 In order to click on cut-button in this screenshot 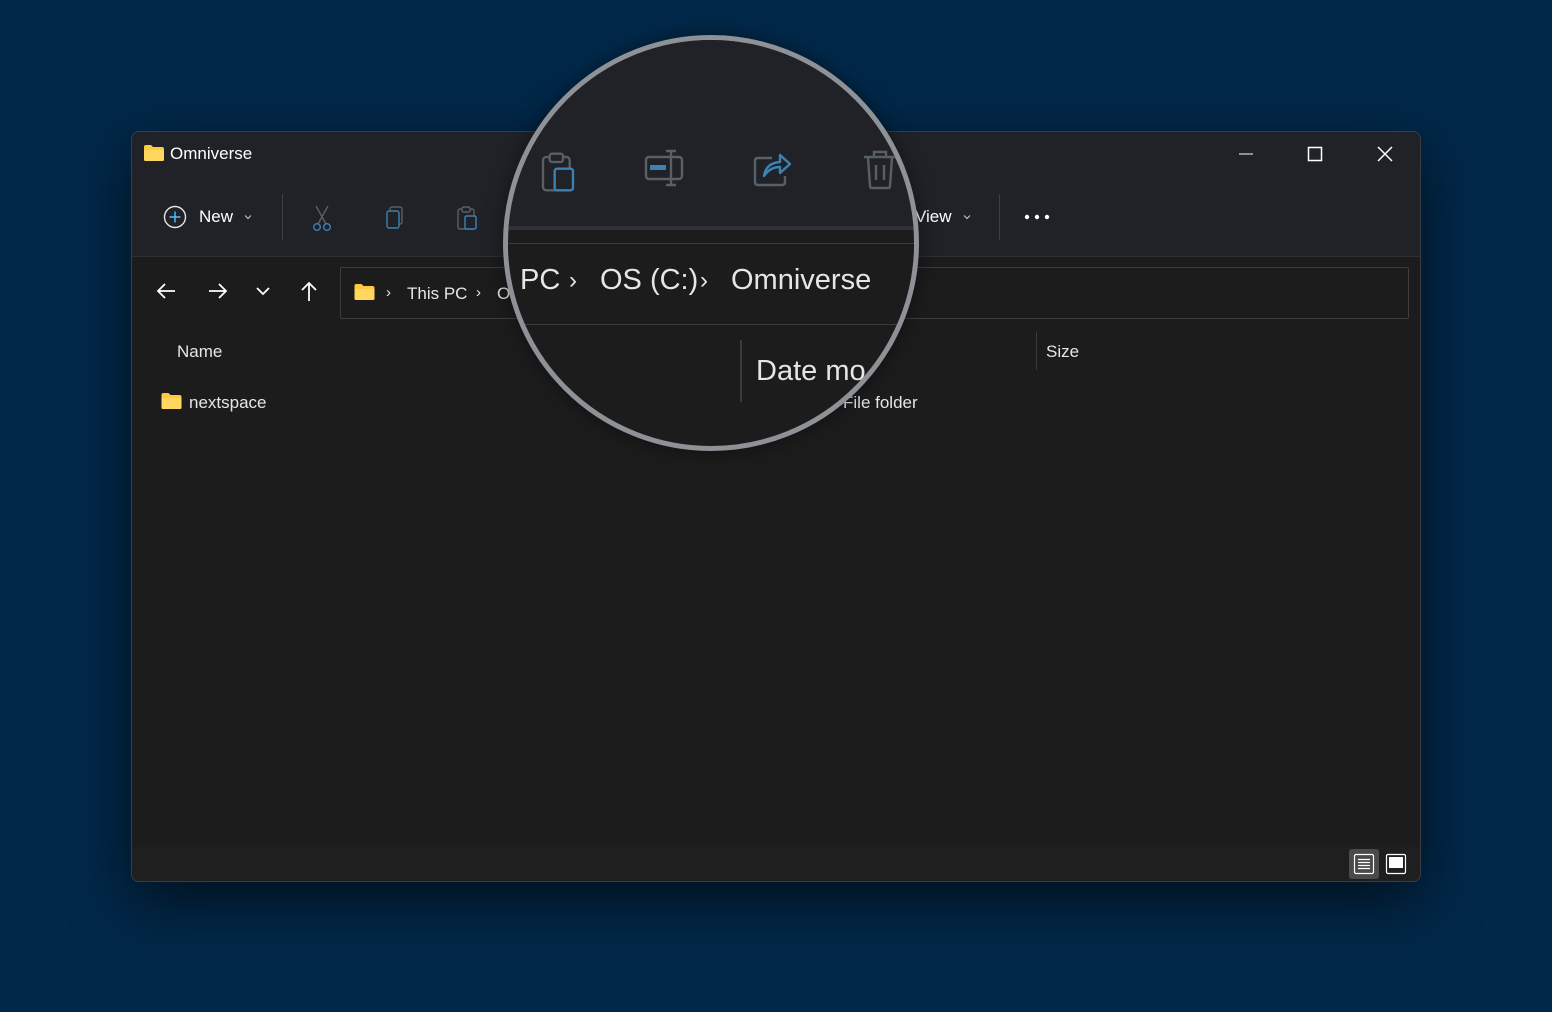, I will do `click(322, 218)`.